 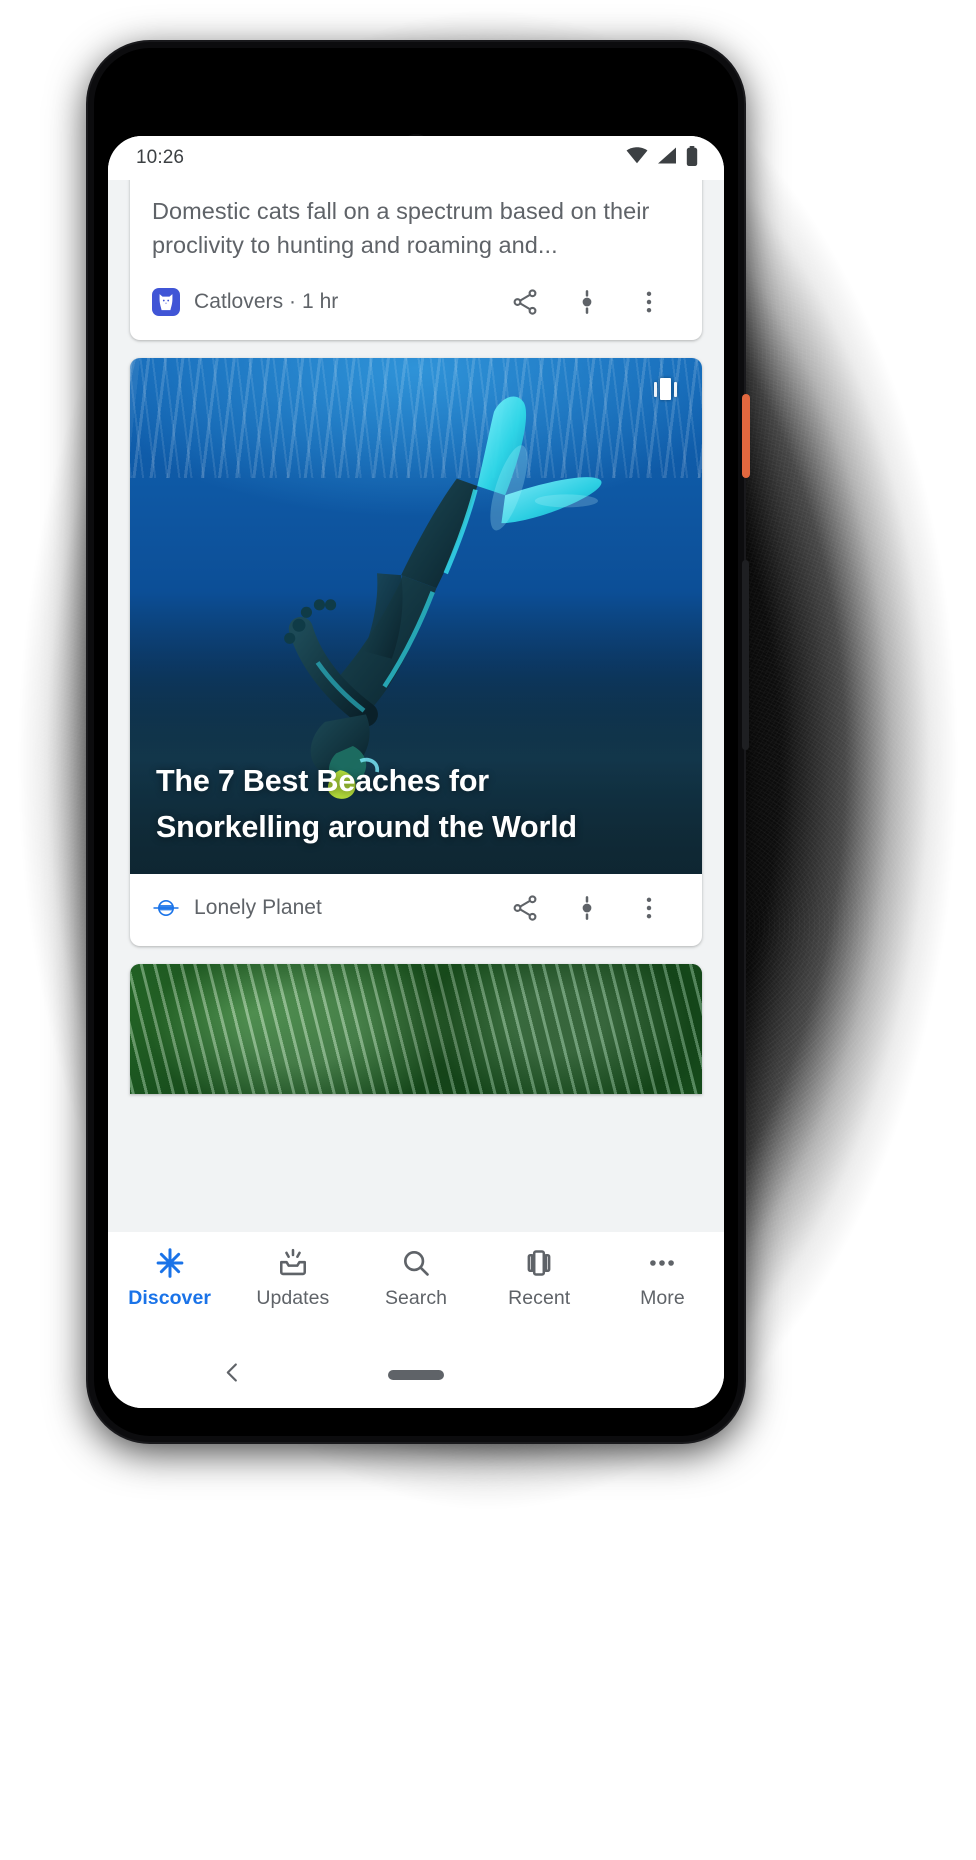 I want to click on cellular-signal-icon, so click(x=667, y=158).